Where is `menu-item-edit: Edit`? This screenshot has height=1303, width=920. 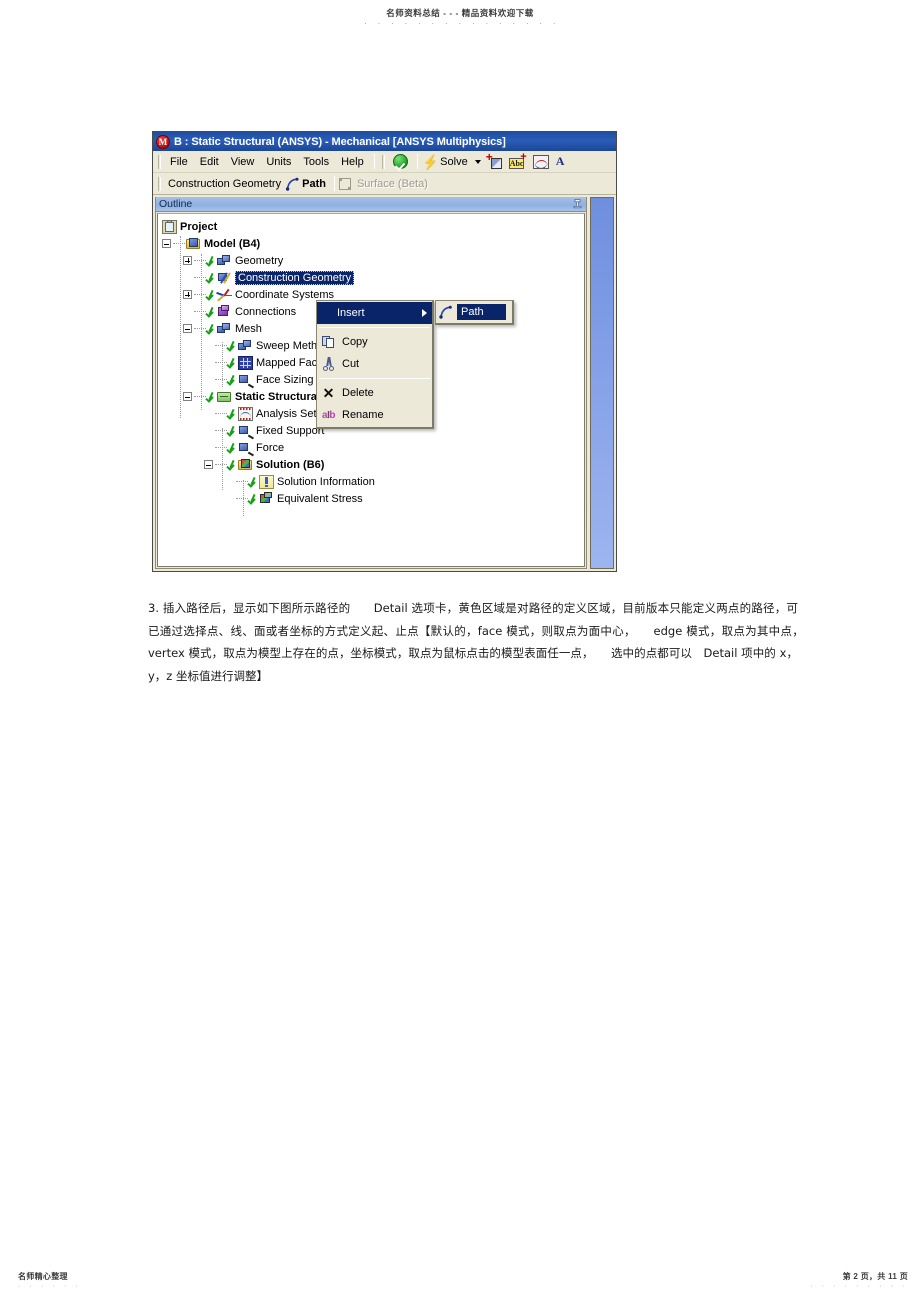
menu-item-edit: Edit is located at coordinates (209, 162).